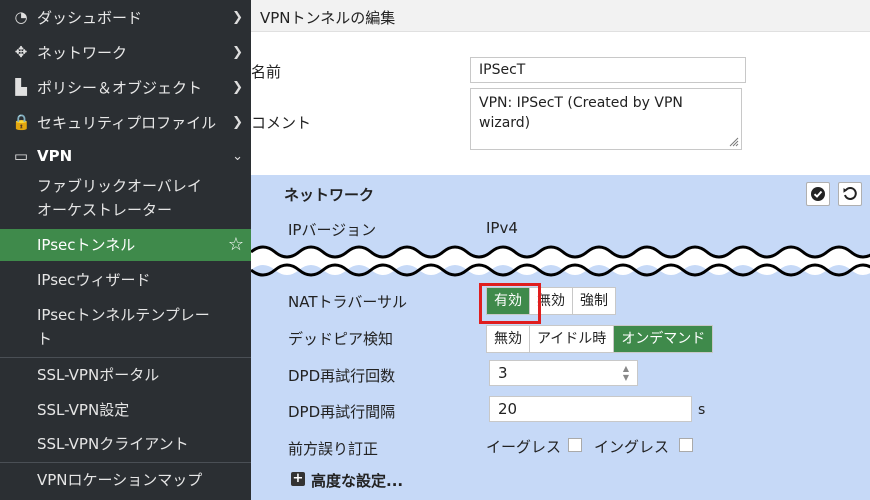  I want to click on dpd-retry-interval-unit: s, so click(702, 410).